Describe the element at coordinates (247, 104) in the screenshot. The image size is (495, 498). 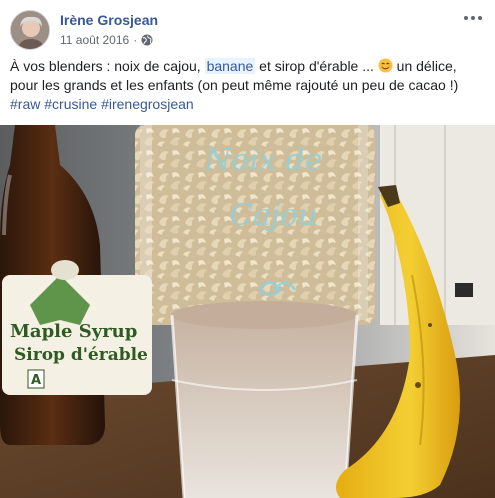
I see `hashtag-line: #raw #crusine #irenegrosjean` at that location.